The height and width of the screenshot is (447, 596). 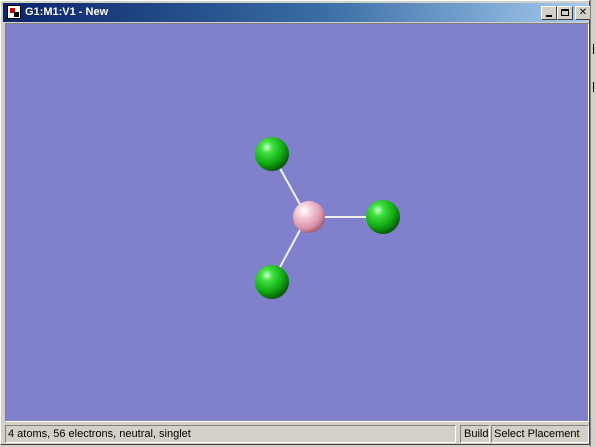 What do you see at coordinates (593, 223) in the screenshot?
I see `background-window-edge` at bounding box center [593, 223].